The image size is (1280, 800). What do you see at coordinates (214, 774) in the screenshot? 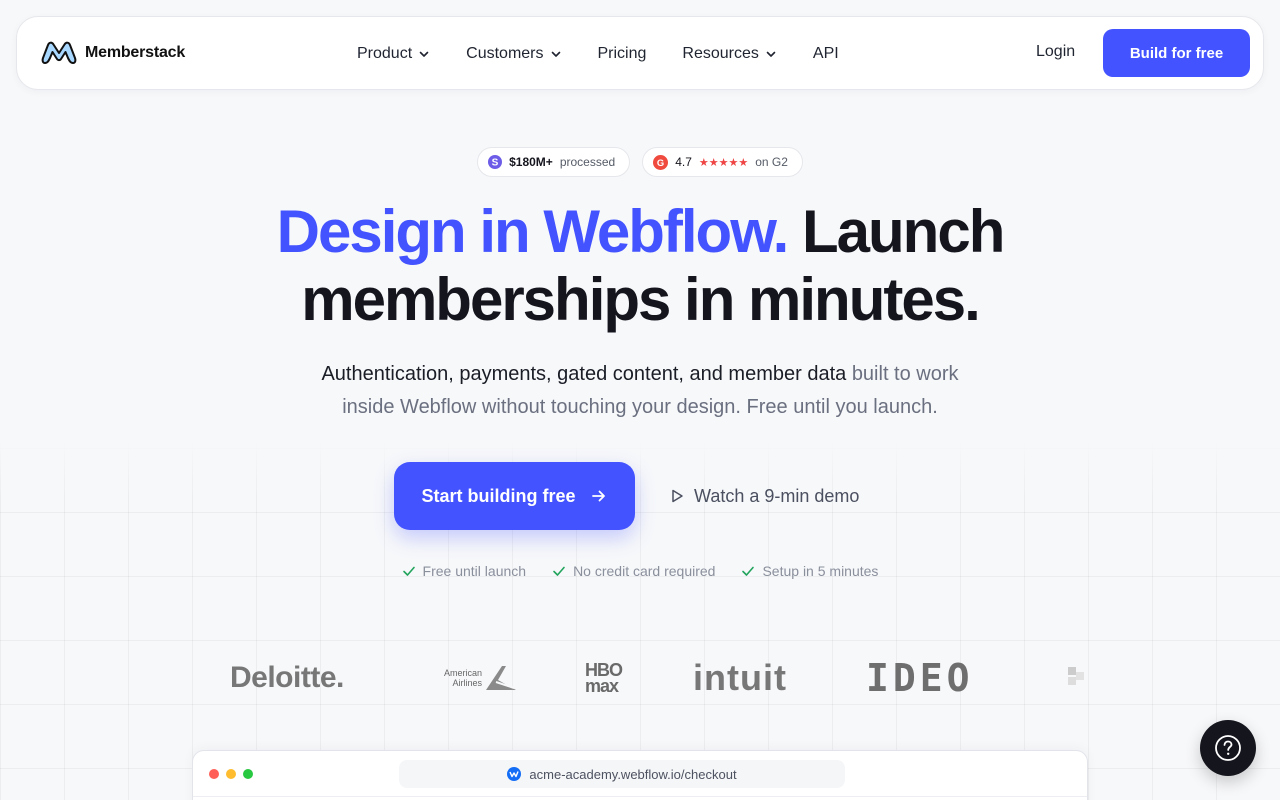
I see `close-dot` at bounding box center [214, 774].